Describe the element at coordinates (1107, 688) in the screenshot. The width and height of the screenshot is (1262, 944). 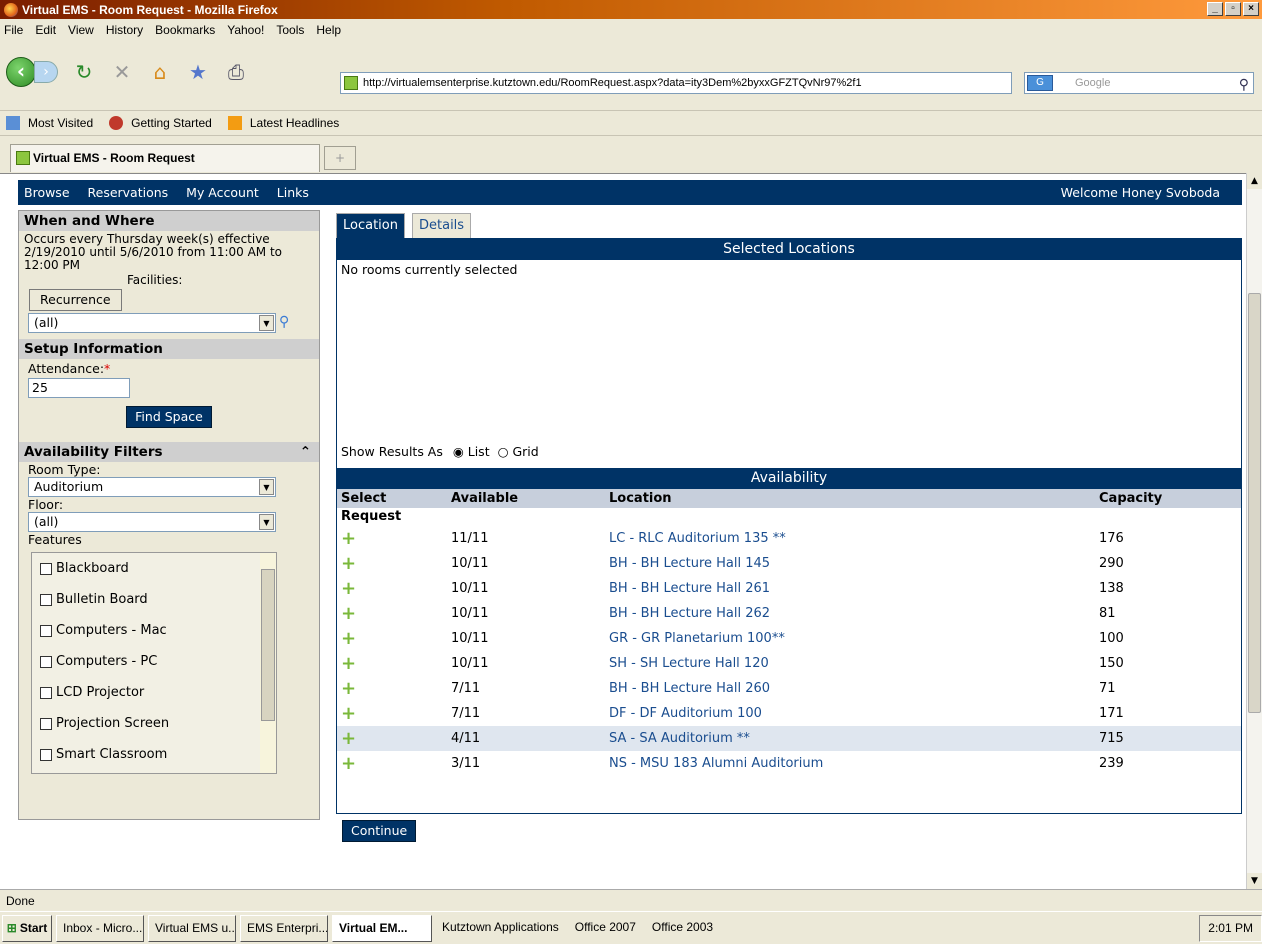
I see `capacity-cell: 71` at that location.